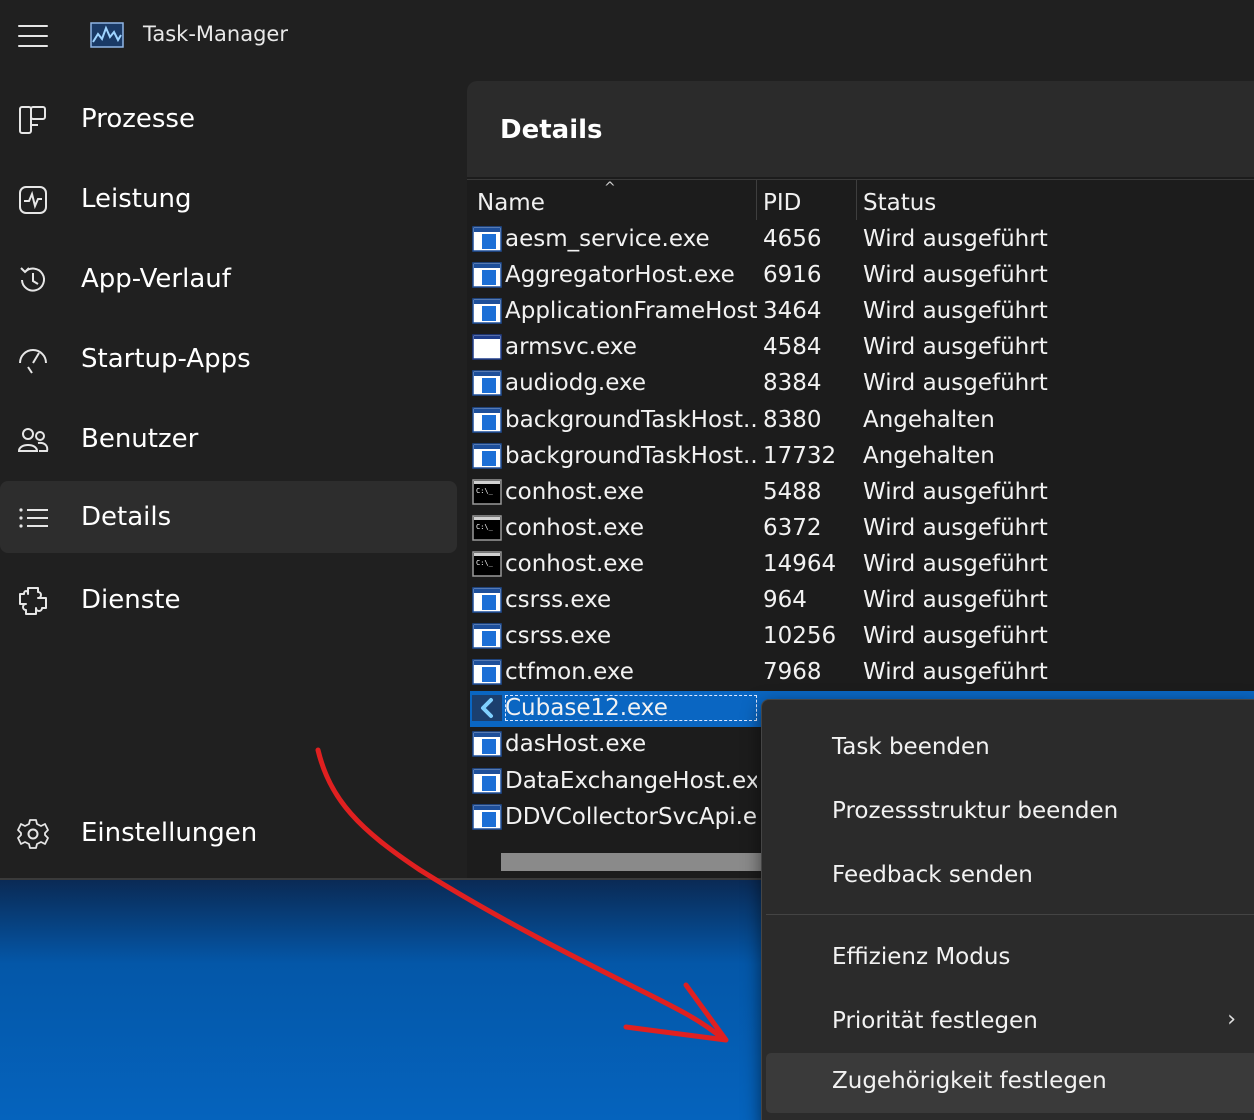 The height and width of the screenshot is (1120, 1254). What do you see at coordinates (107, 35) in the screenshot?
I see `task-manager-app-icon` at bounding box center [107, 35].